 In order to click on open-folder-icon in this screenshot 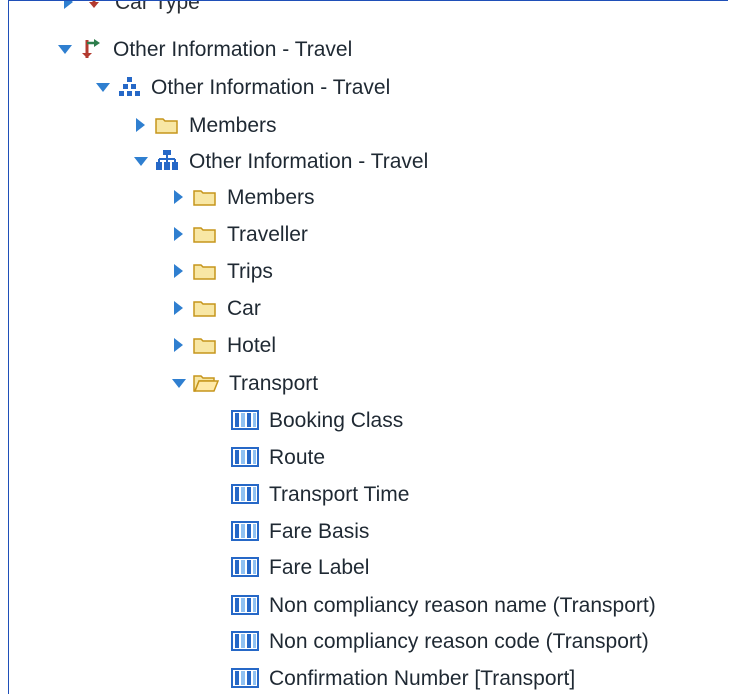, I will do `click(206, 383)`.